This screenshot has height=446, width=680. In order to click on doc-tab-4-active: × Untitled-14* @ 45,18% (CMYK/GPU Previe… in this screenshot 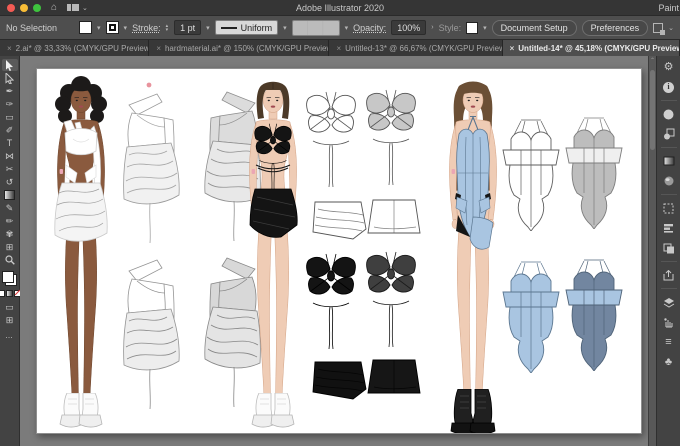, I will do `click(591, 48)`.